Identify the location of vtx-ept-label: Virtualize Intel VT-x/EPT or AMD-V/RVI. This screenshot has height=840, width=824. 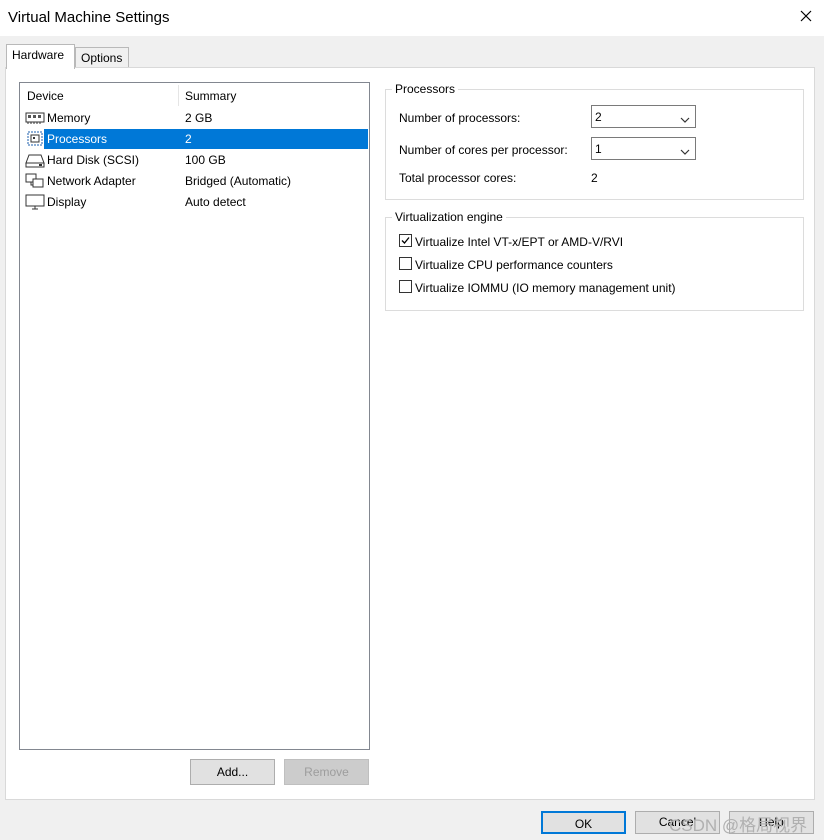
(519, 242).